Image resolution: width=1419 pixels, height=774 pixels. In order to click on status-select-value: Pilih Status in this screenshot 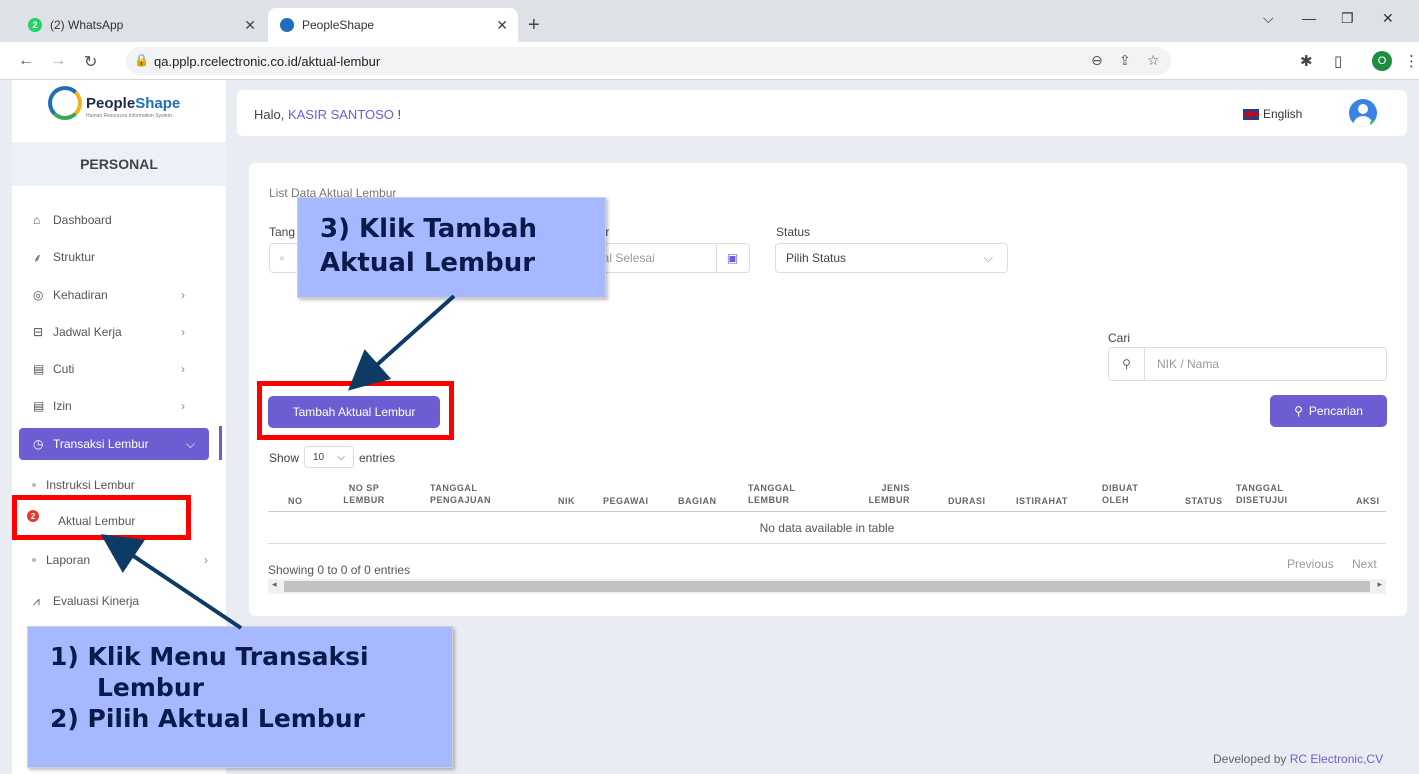, I will do `click(816, 258)`.